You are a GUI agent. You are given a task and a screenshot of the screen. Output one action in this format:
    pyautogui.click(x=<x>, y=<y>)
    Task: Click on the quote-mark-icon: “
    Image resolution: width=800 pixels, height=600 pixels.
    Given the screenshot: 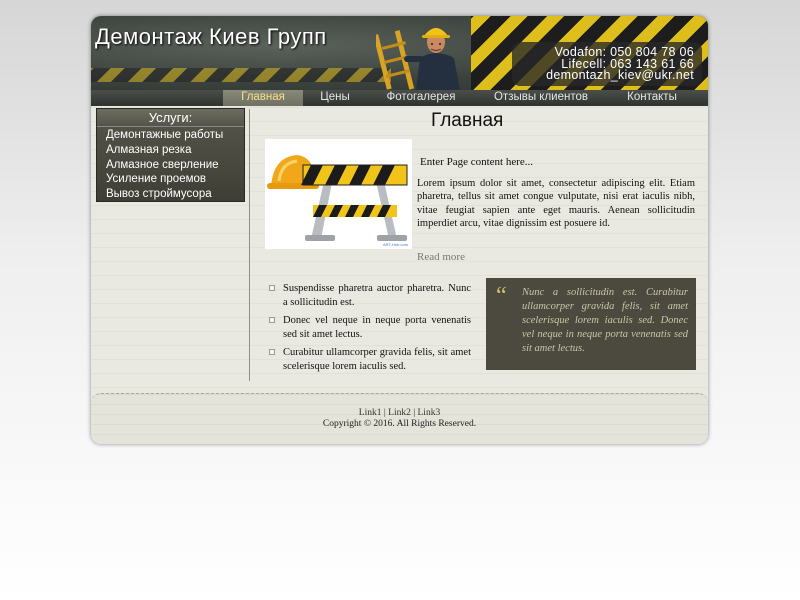 What is the action you would take?
    pyautogui.click(x=501, y=296)
    